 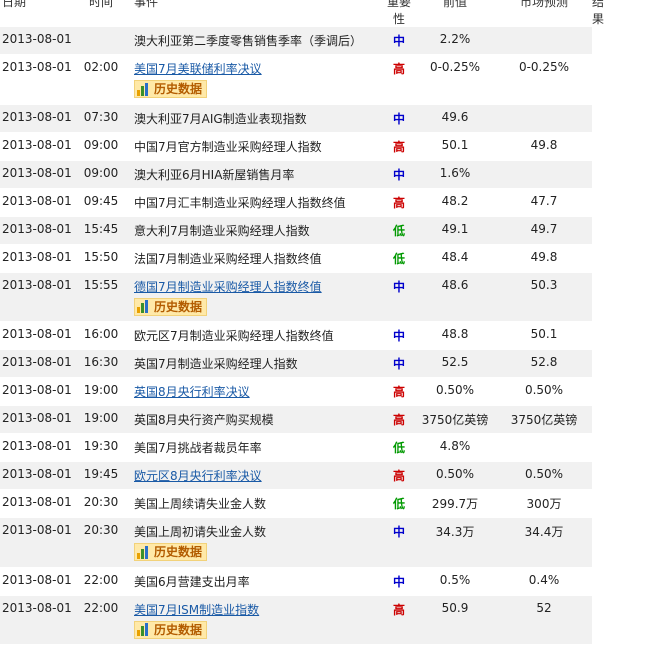 What do you see at coordinates (544, 297) in the screenshot?
I see `row-forecast: 50.3` at bounding box center [544, 297].